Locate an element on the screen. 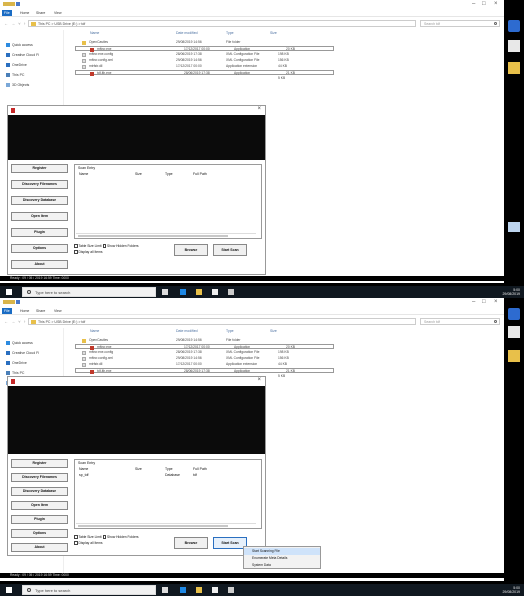 Image resolution: width=524 pixels, height=596 pixels. edge-icon is located at coordinates (183, 590).